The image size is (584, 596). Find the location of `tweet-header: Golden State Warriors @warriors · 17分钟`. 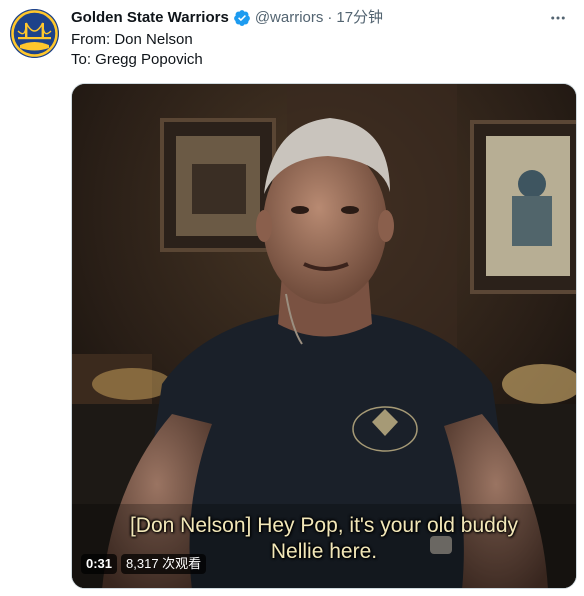

tweet-header: Golden State Warriors @warriors · 17分钟 is located at coordinates (227, 18).